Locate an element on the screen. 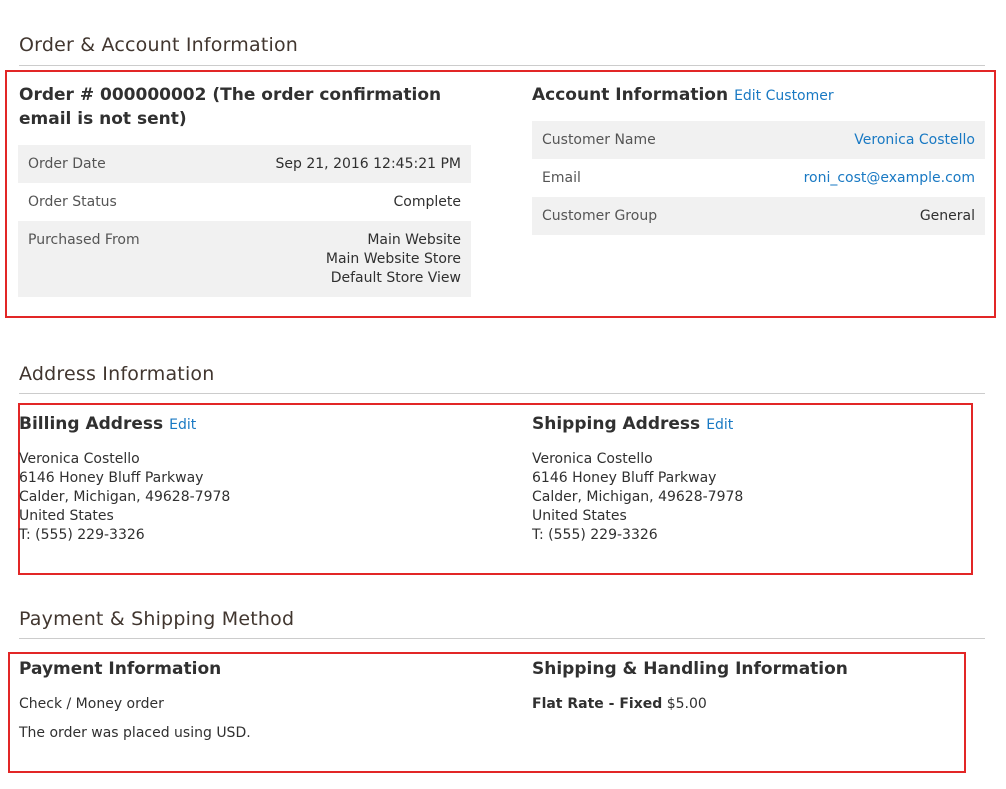  section-title-order-account: Order & Account Information is located at coordinates (159, 45).